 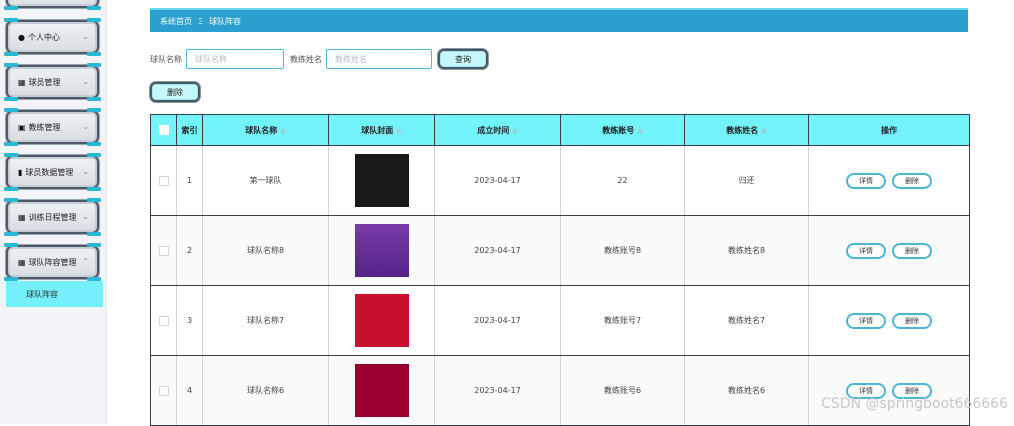 I want to click on row-index: 1, so click(x=190, y=180).